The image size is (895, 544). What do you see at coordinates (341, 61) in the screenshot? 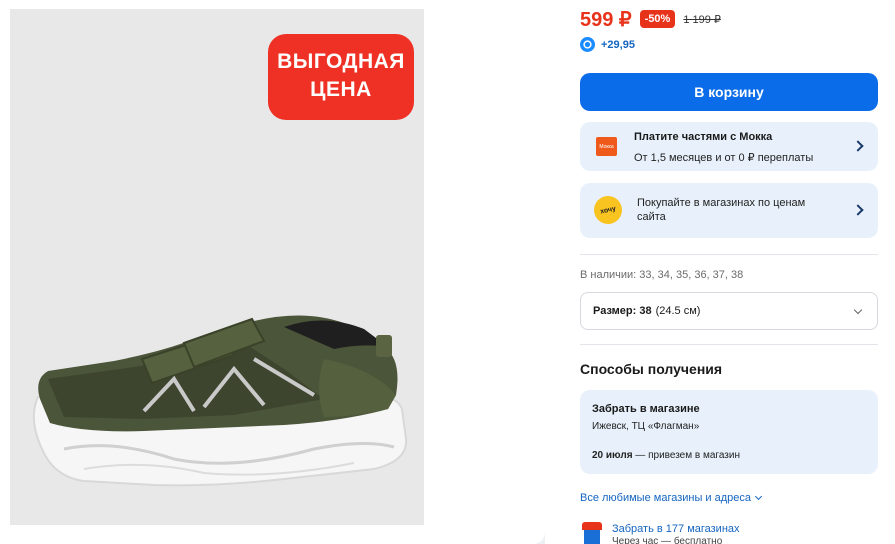
I see `promo-badge-line1: ВЫГОДНАЯ` at bounding box center [341, 61].